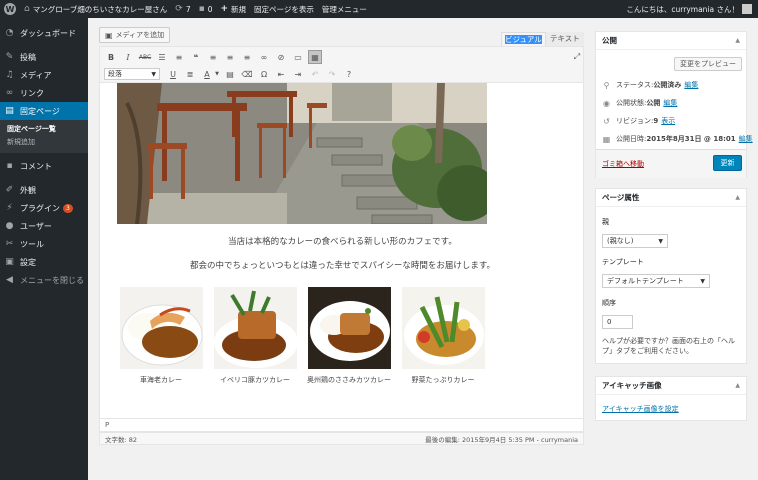  What do you see at coordinates (660, 241) in the screenshot?
I see `chevron-down-icon: ▼` at bounding box center [660, 241].